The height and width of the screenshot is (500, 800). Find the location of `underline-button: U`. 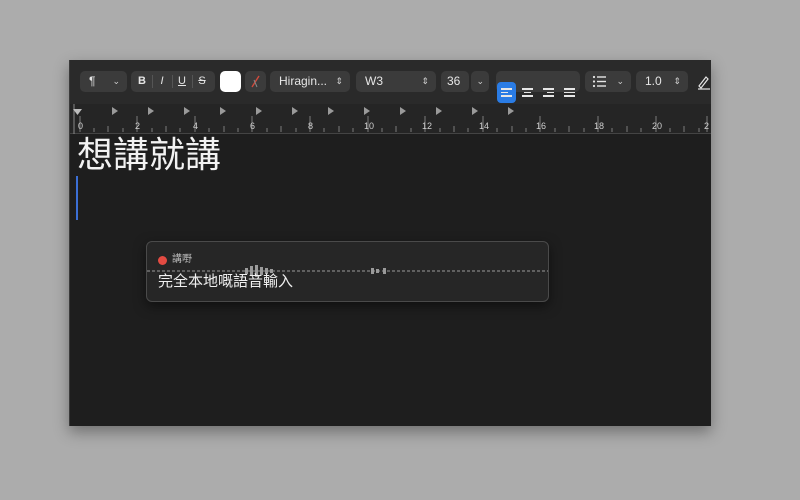

underline-button: U is located at coordinates (182, 81).